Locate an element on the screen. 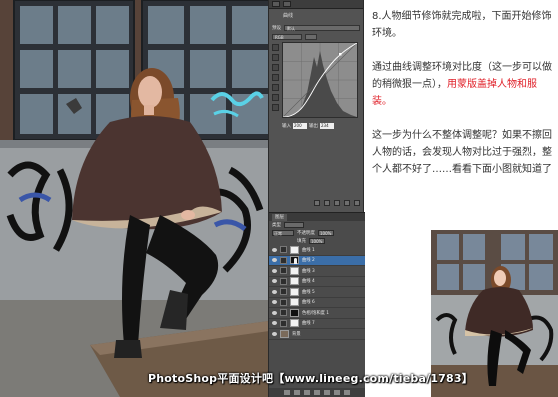 This screenshot has width=558, height=397. layer-row: 曲线 1 is located at coordinates (317, 250).